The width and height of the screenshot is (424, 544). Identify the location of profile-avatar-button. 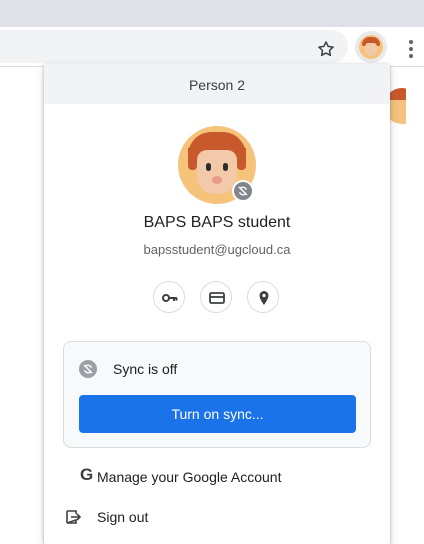
(371, 47).